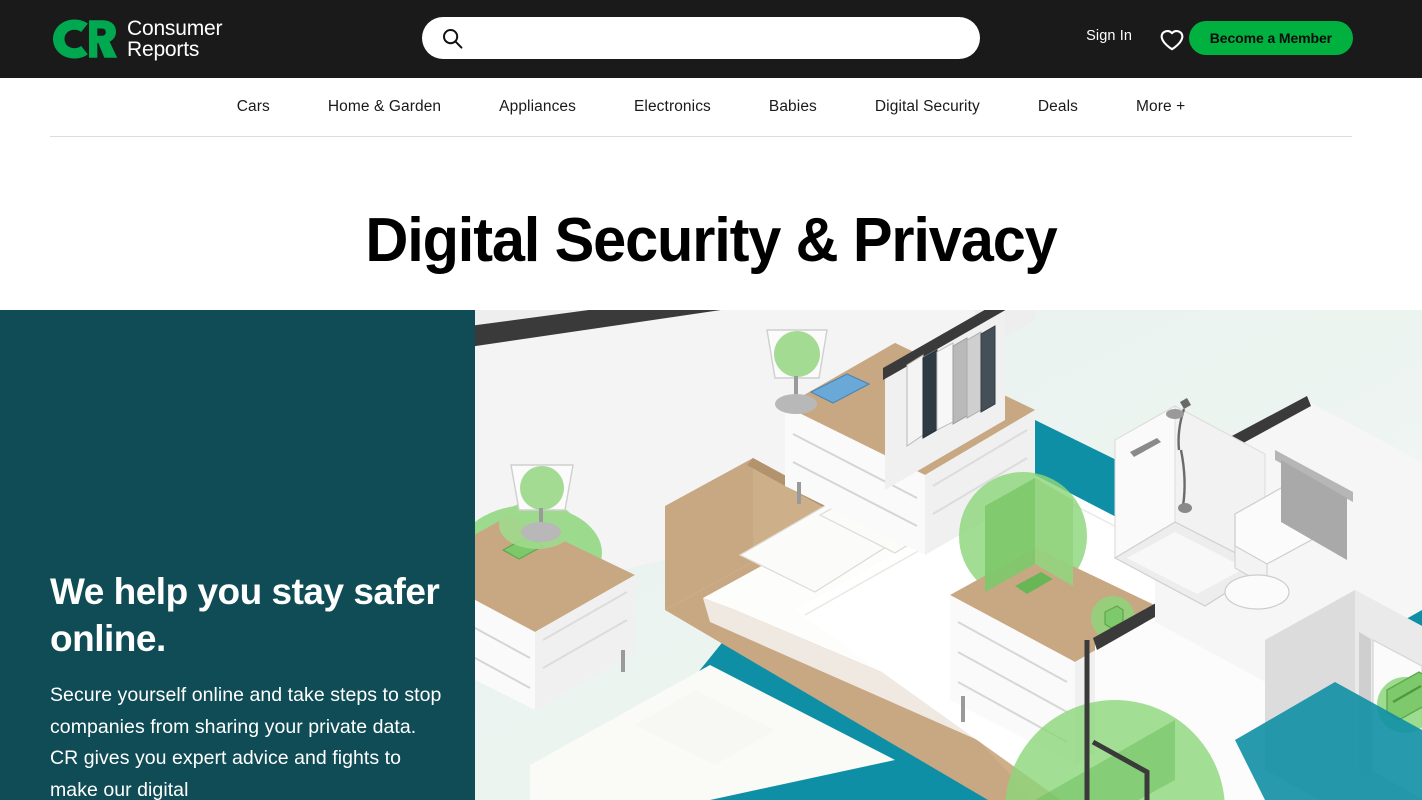  I want to click on search-bar, so click(701, 38).